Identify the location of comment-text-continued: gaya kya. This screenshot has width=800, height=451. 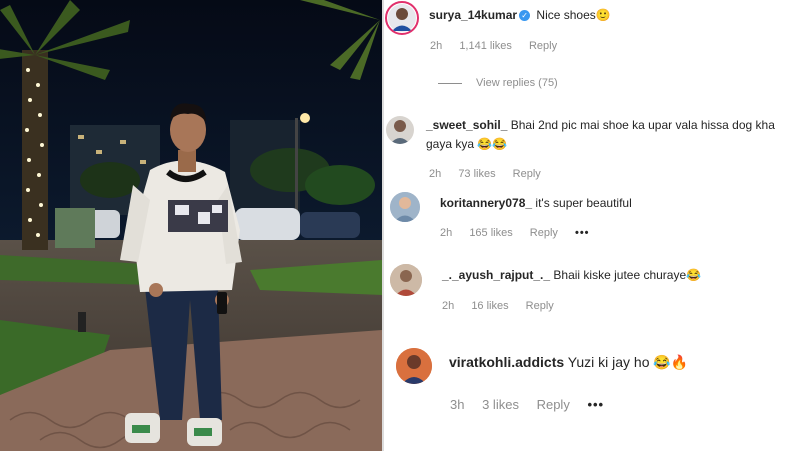
(450, 144).